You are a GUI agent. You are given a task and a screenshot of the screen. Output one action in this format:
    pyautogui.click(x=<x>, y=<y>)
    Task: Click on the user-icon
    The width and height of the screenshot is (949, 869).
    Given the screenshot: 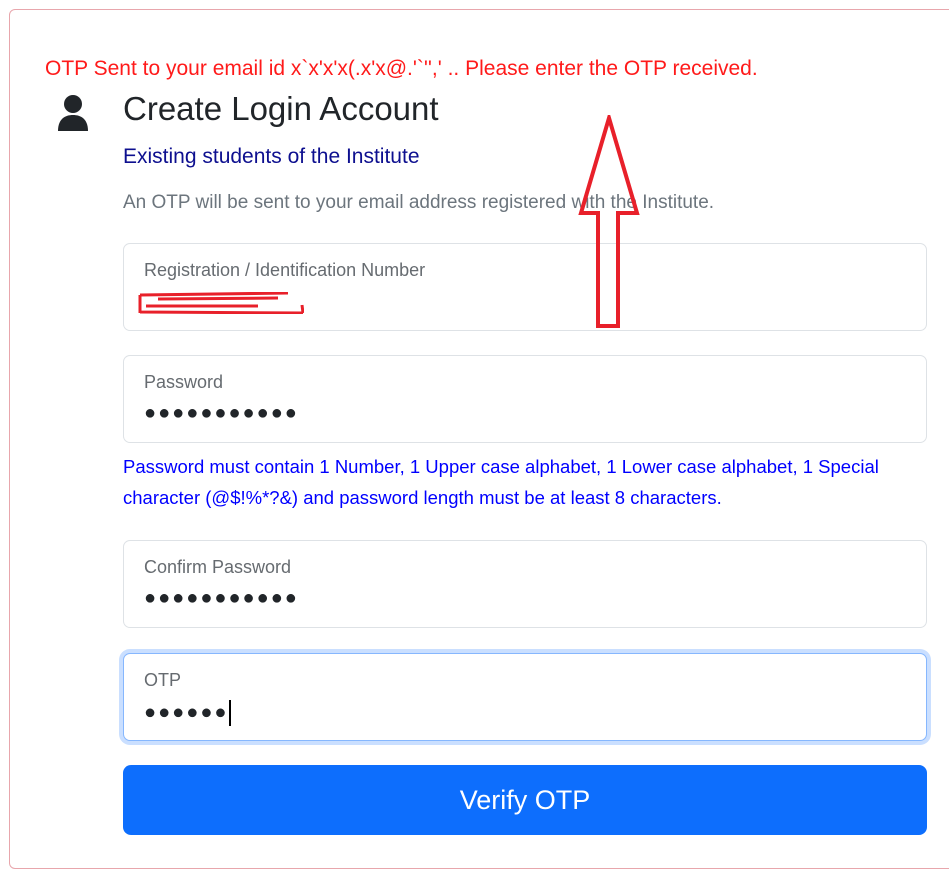 What is the action you would take?
    pyautogui.click(x=73, y=113)
    